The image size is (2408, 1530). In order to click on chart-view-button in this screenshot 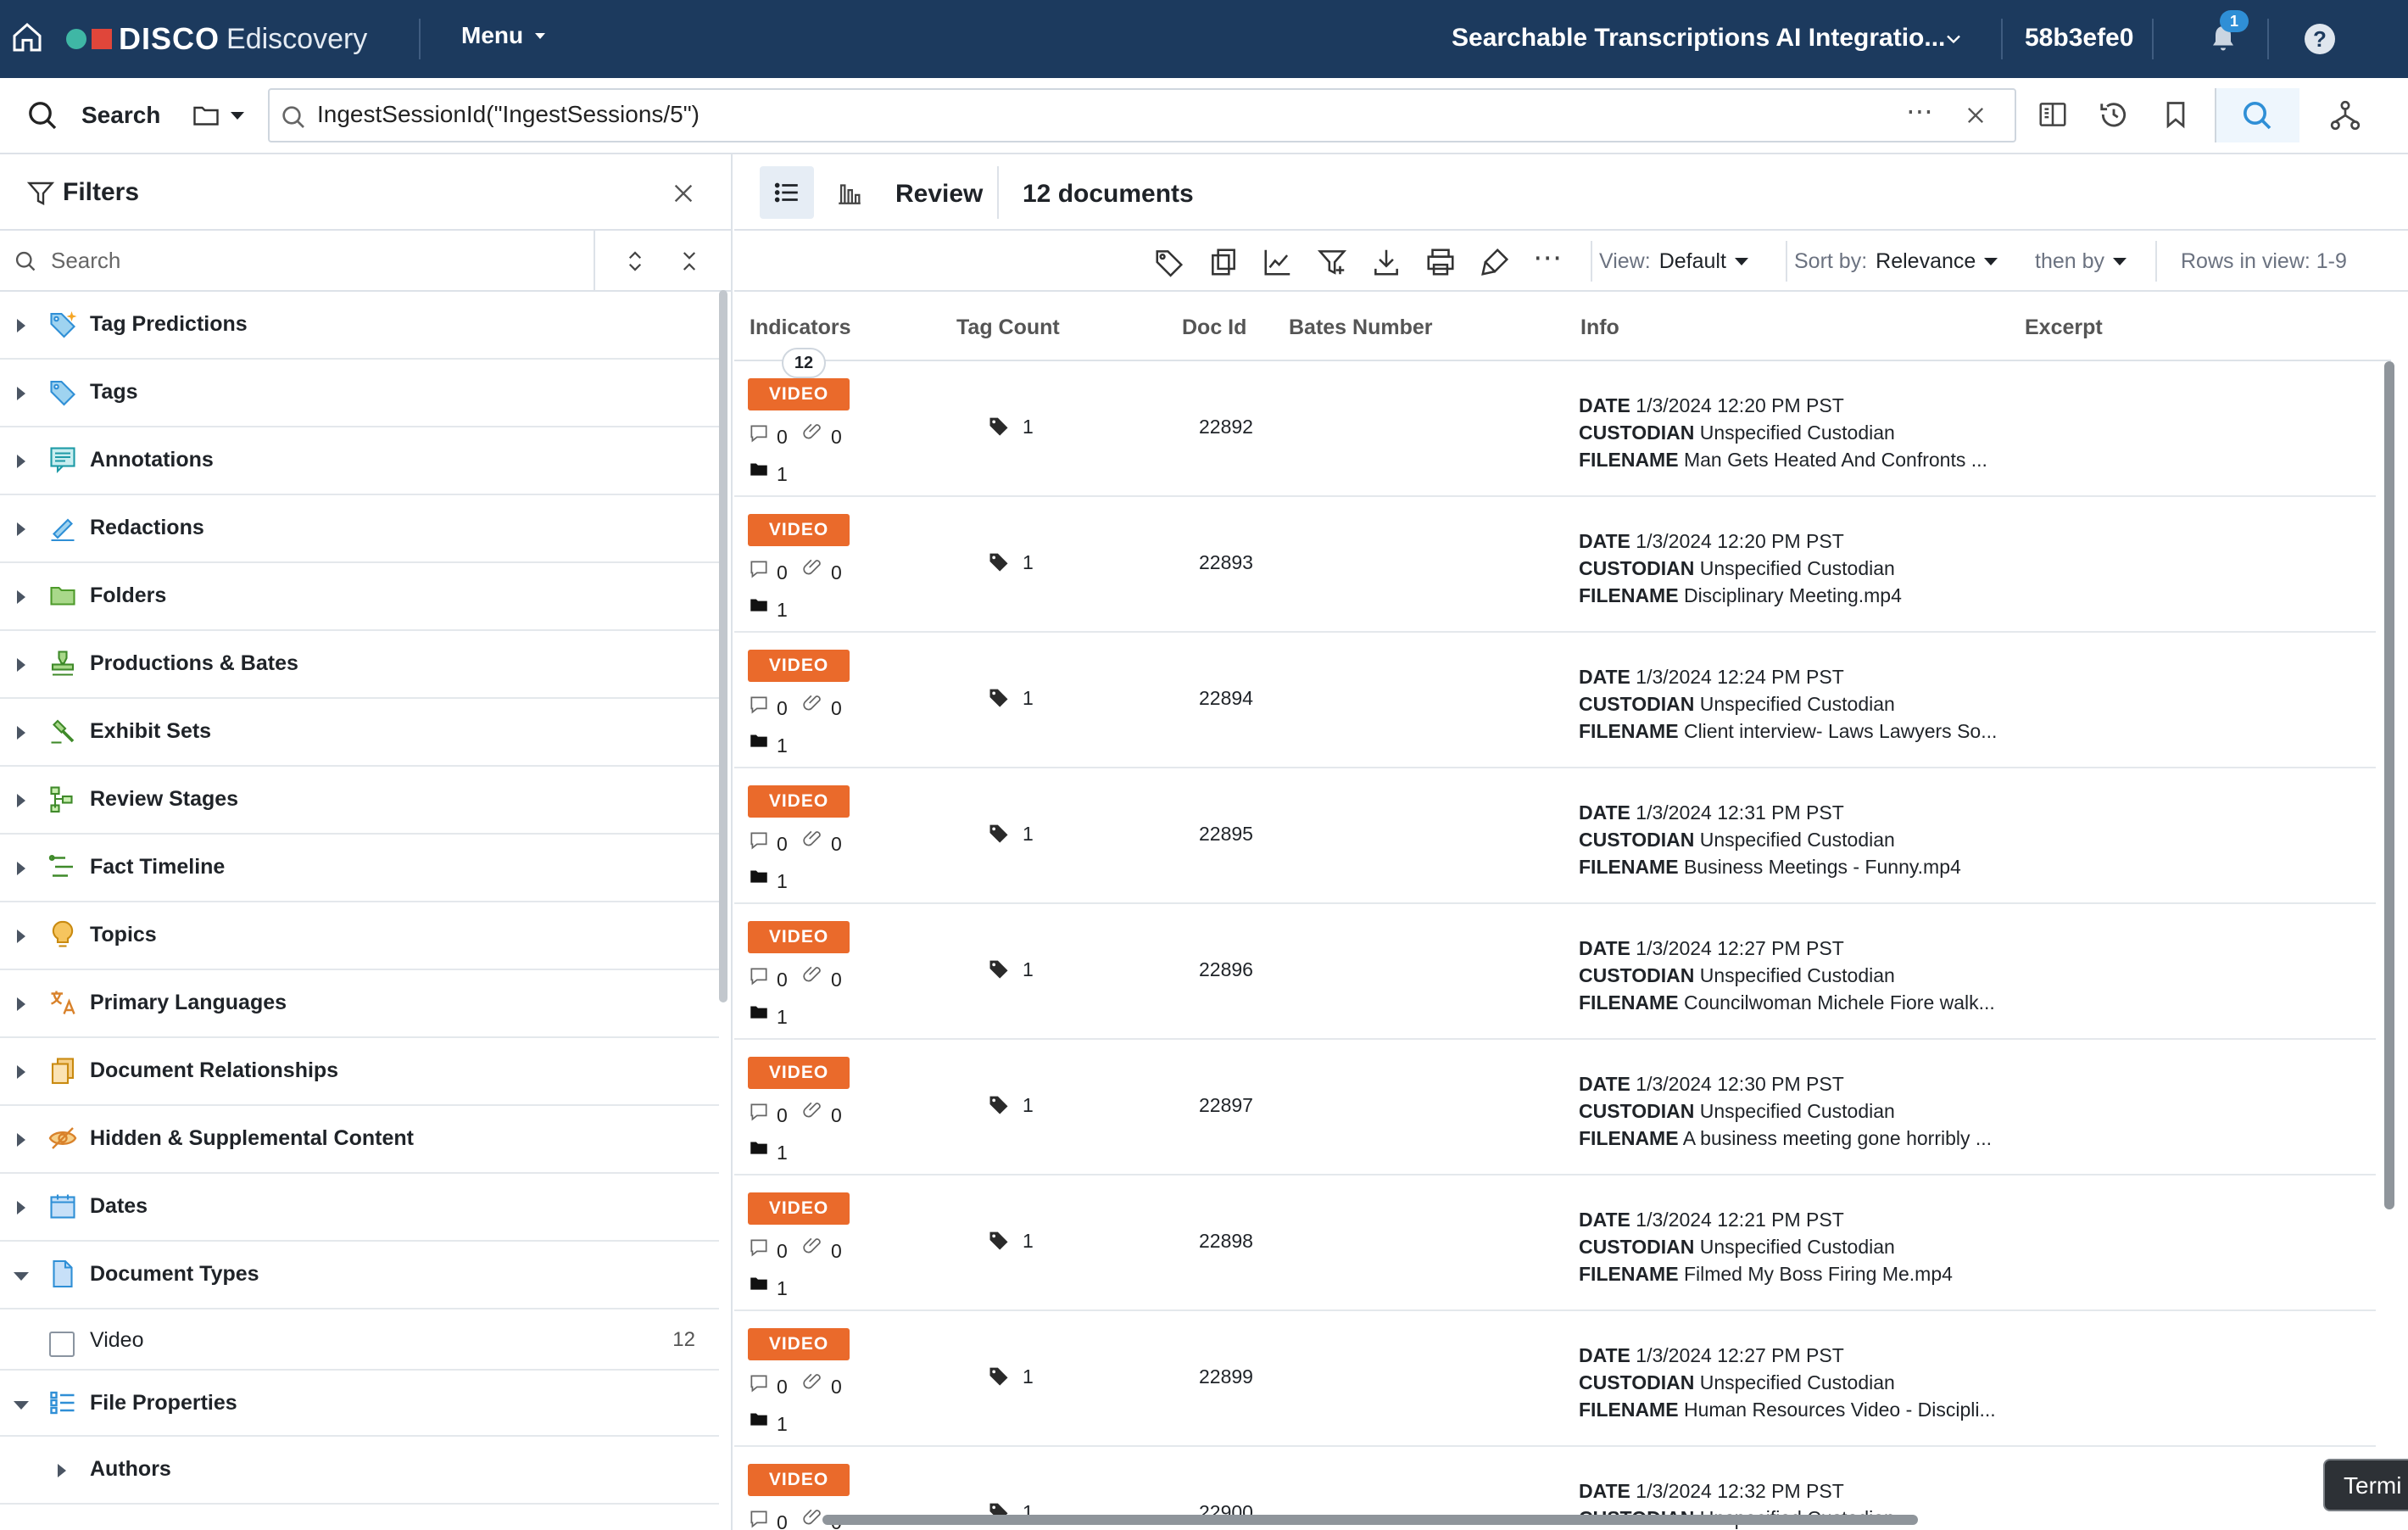, I will do `click(849, 193)`.